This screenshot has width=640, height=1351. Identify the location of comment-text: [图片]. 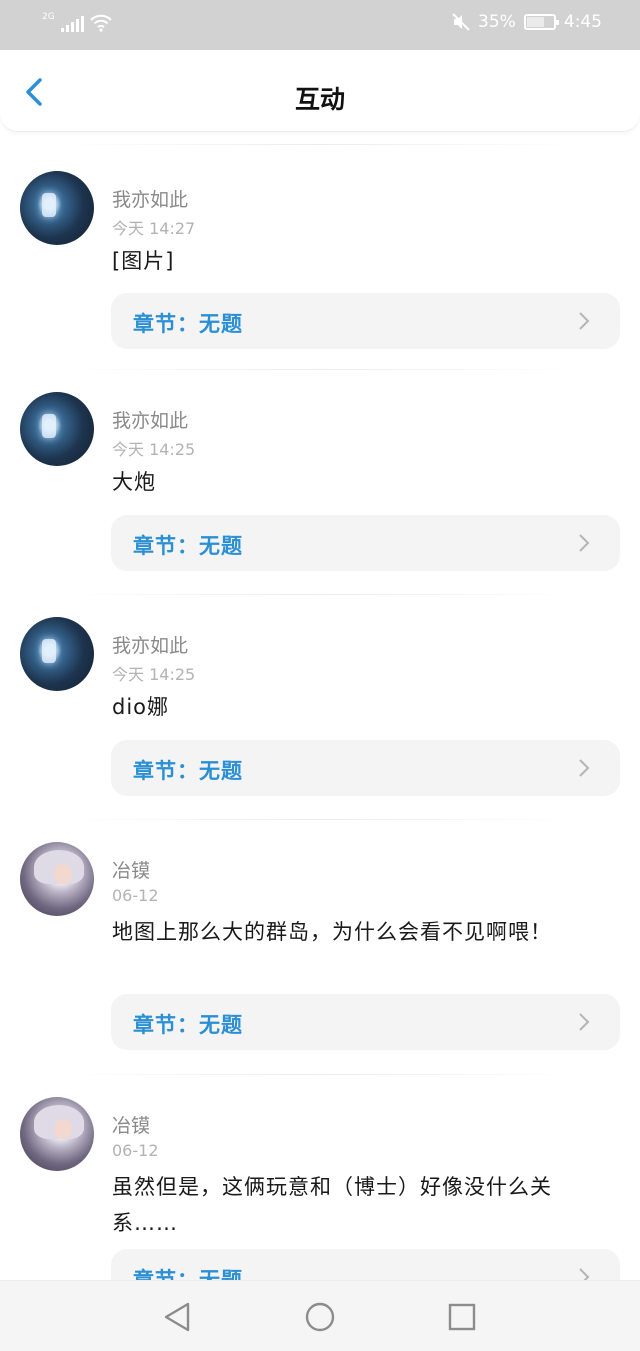
(143, 261).